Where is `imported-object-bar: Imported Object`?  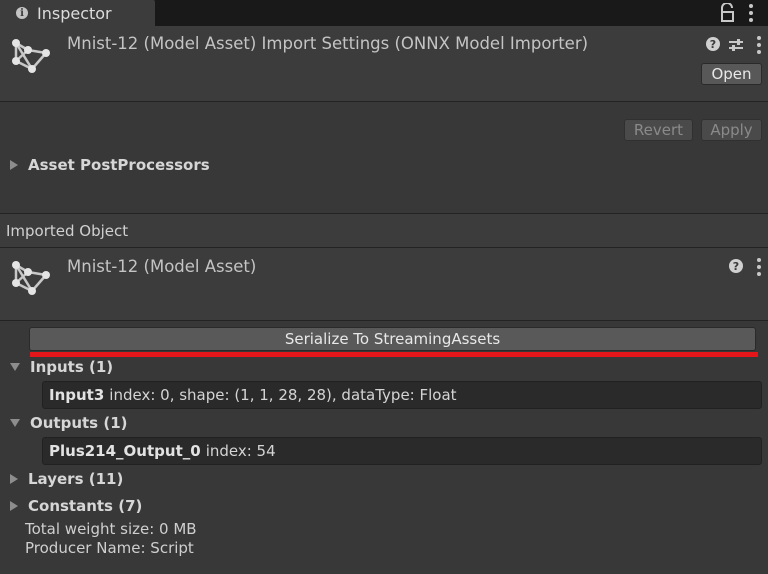 imported-object-bar: Imported Object is located at coordinates (384, 230).